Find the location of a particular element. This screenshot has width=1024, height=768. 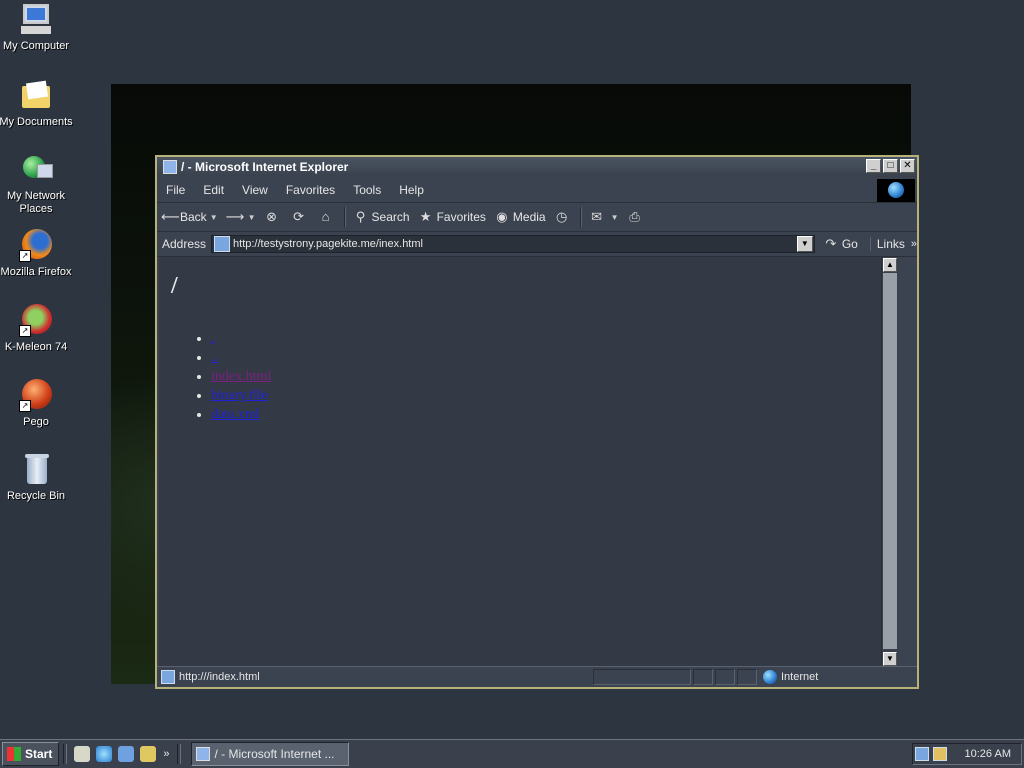

mail-dropdown-icon: ▼ is located at coordinates (615, 217).